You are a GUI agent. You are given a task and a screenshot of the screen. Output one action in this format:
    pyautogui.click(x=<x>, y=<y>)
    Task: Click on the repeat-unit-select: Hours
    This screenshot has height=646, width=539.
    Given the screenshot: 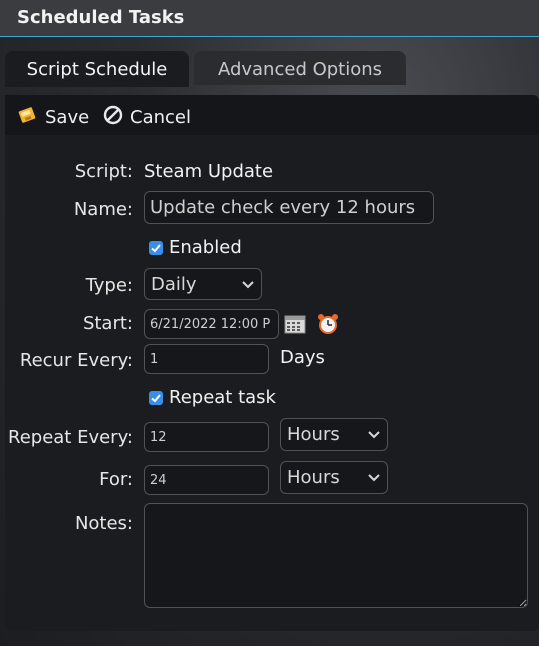 What is the action you would take?
    pyautogui.click(x=334, y=434)
    